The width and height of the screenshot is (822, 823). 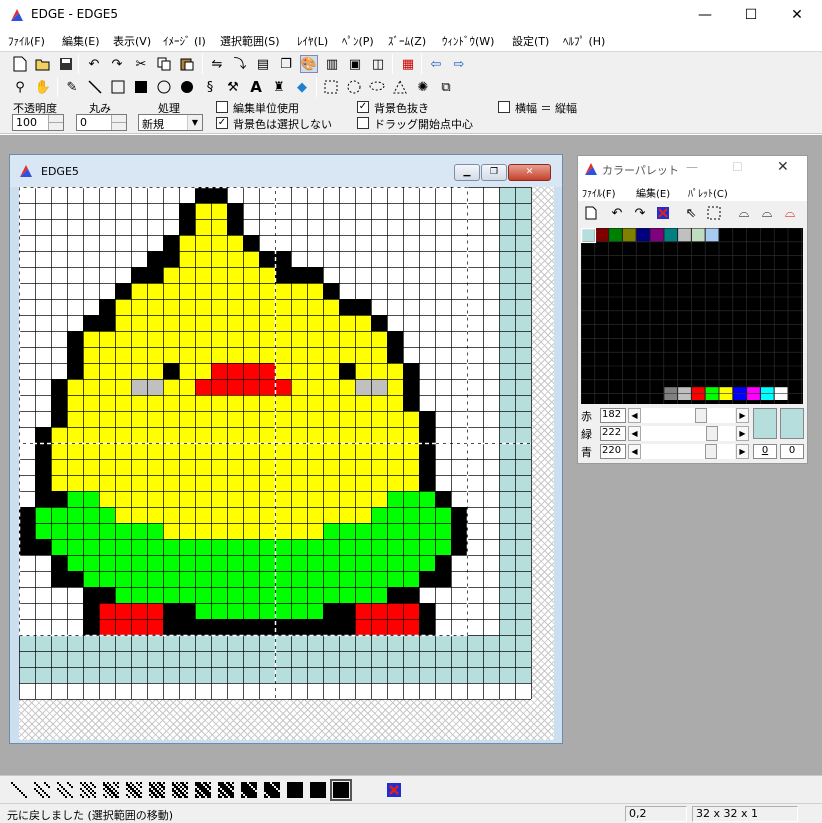 I want to click on palette-pointer-icon: ⇖, so click(x=691, y=213).